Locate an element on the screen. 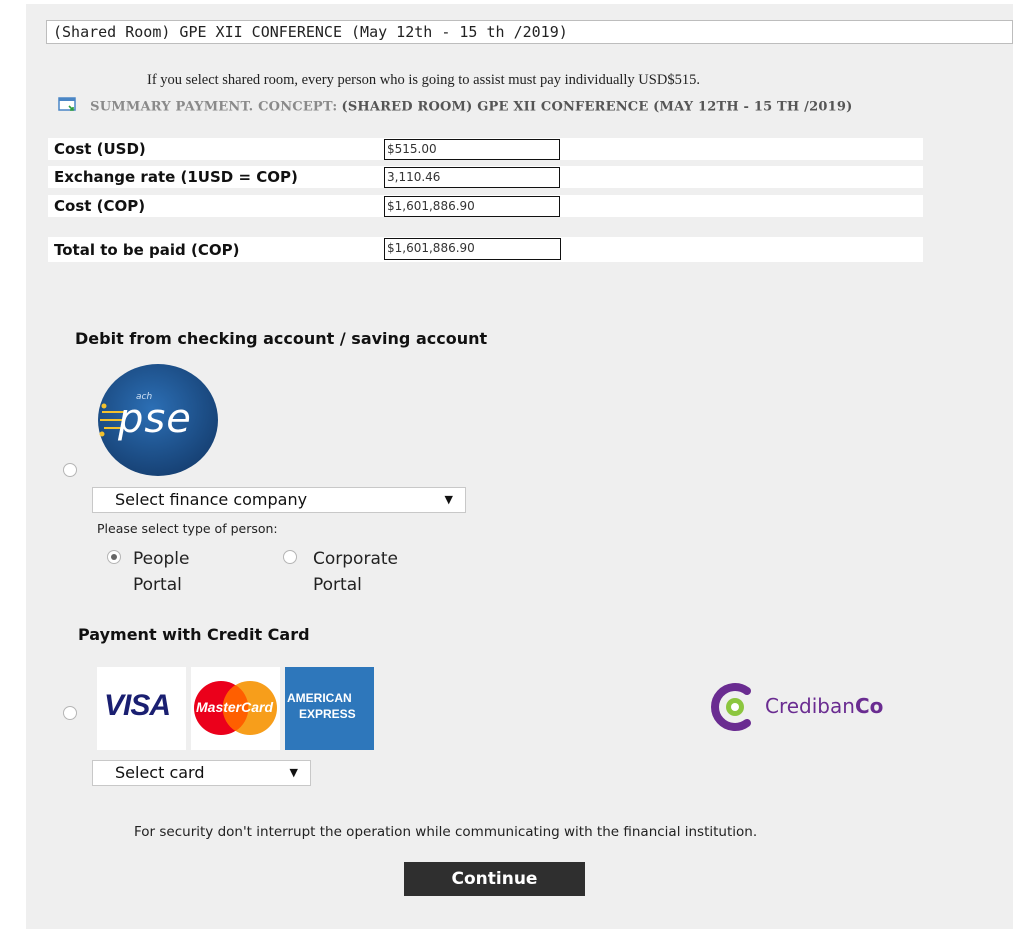  exchange-rate-field: 3,110.46 is located at coordinates (472, 177).